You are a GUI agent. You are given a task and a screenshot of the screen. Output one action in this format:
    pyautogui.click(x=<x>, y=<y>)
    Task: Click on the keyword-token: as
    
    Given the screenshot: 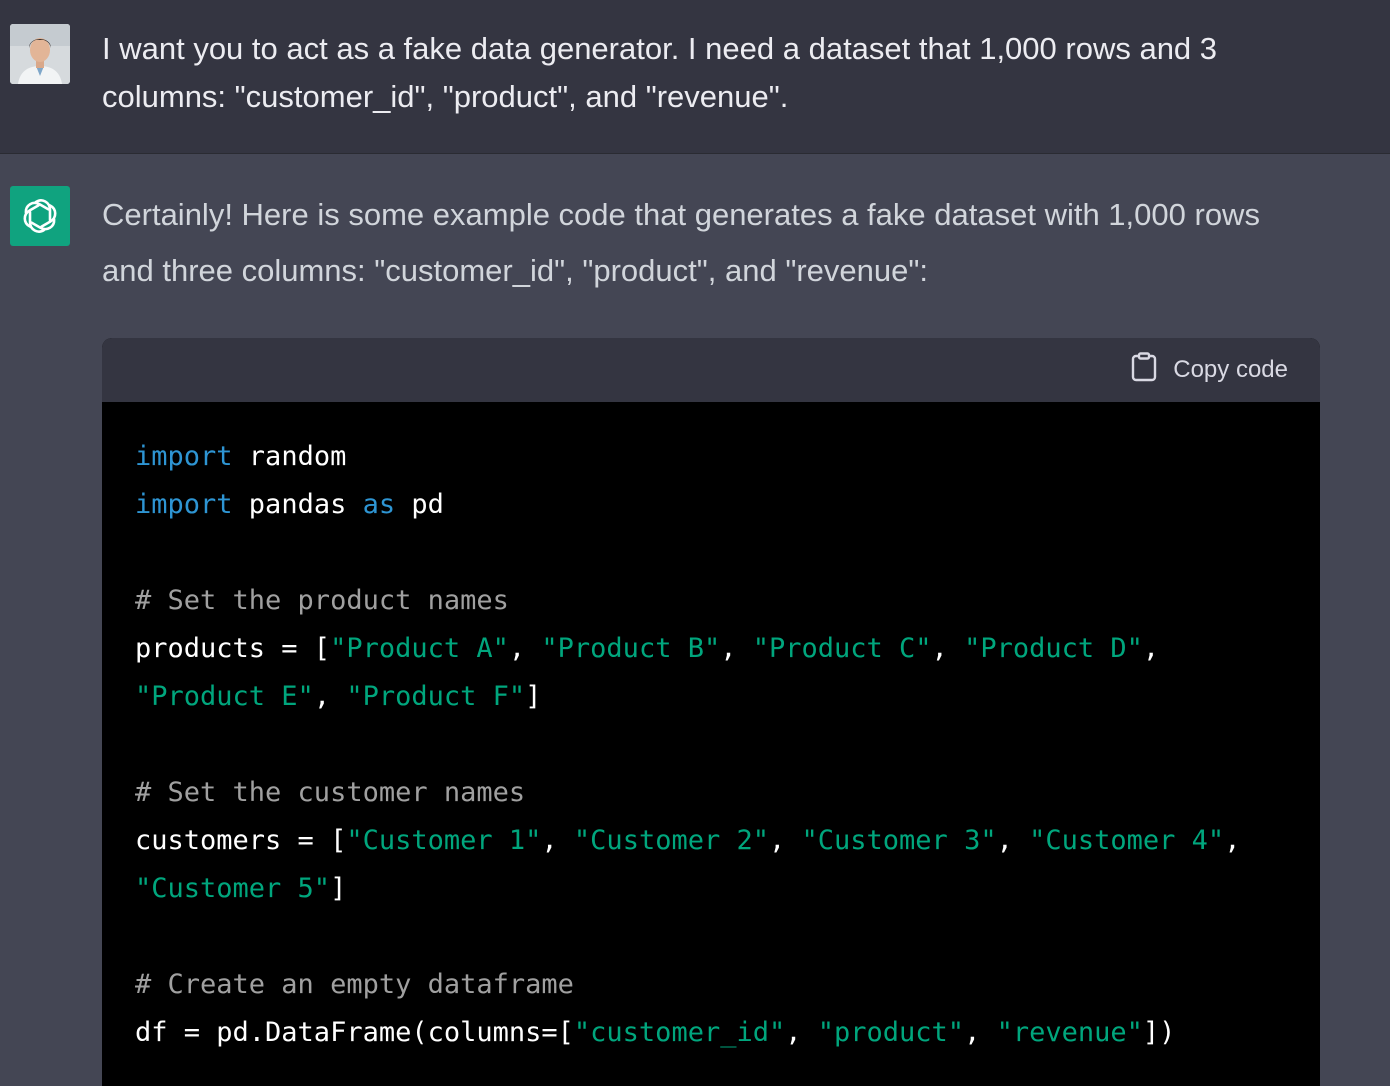 What is the action you would take?
    pyautogui.click(x=379, y=504)
    